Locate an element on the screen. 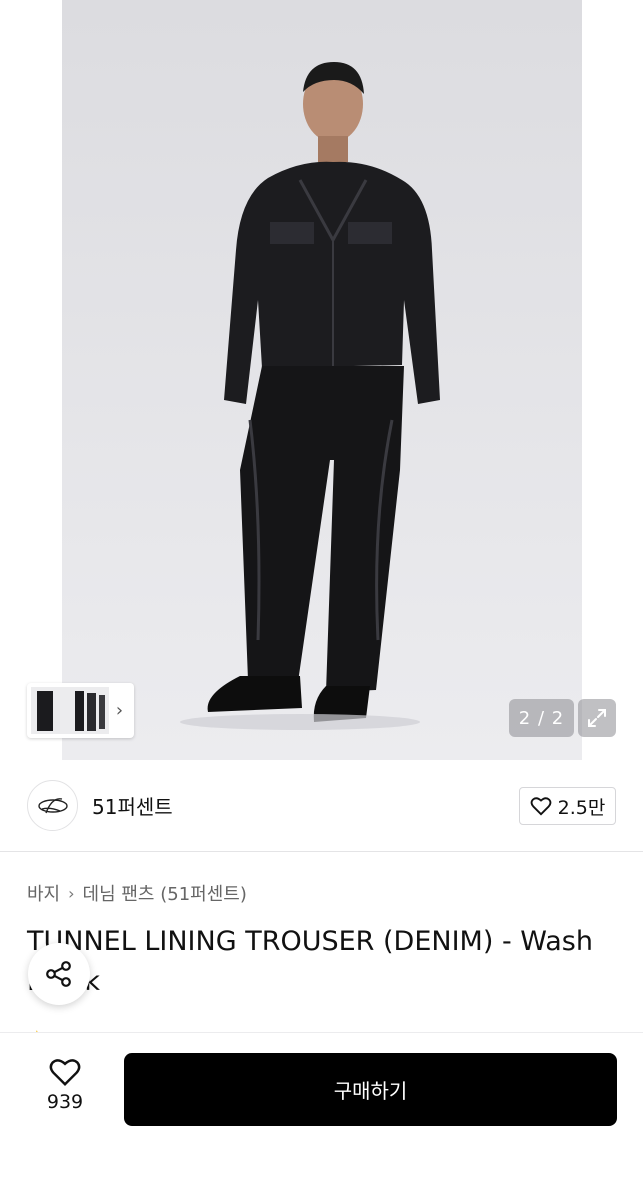 This screenshot has height=1200, width=643. share-button is located at coordinates (59, 974).